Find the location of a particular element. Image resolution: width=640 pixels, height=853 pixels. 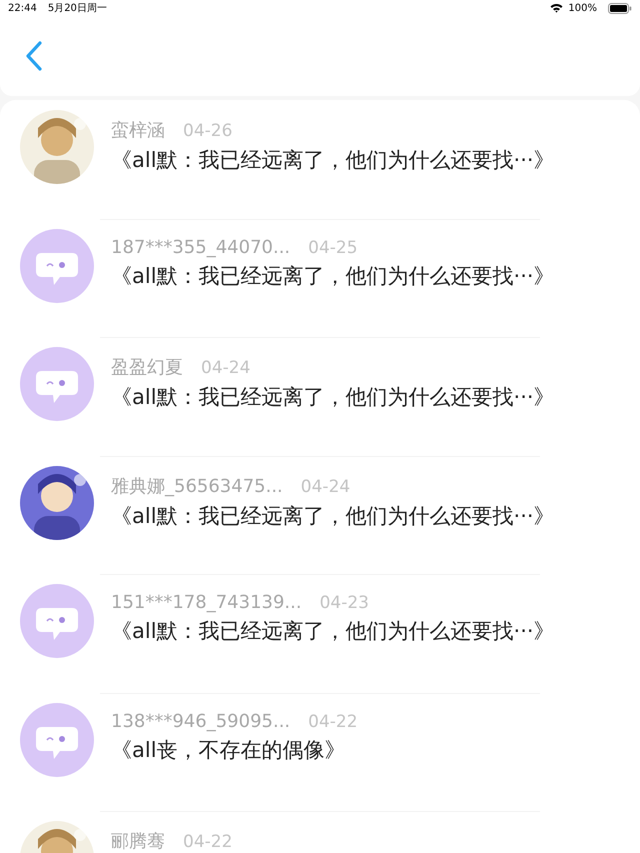

message-text: 《all丧，不存在的偶像》 is located at coordinates (234, 750).